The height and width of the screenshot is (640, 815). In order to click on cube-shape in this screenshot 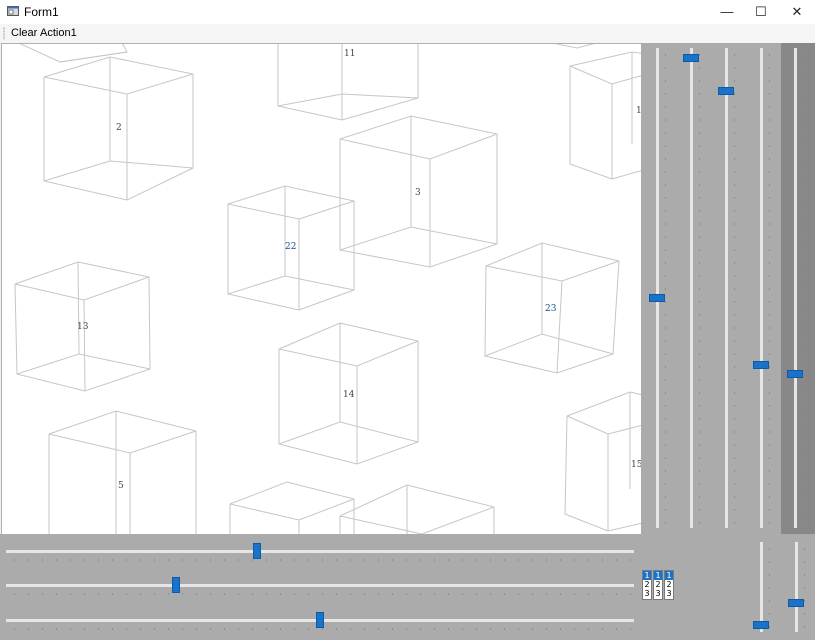, I will do `click(602, 461)`.